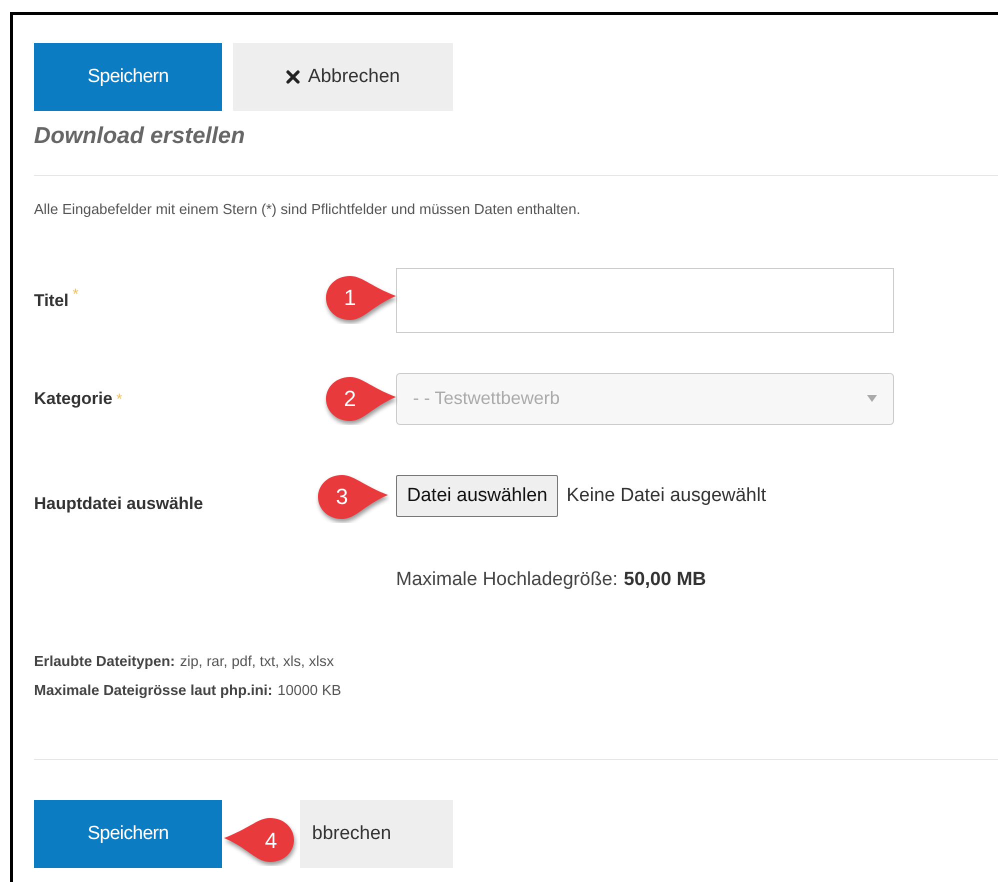 The image size is (998, 882). Describe the element at coordinates (293, 77) in the screenshot. I see `close-icon` at that location.